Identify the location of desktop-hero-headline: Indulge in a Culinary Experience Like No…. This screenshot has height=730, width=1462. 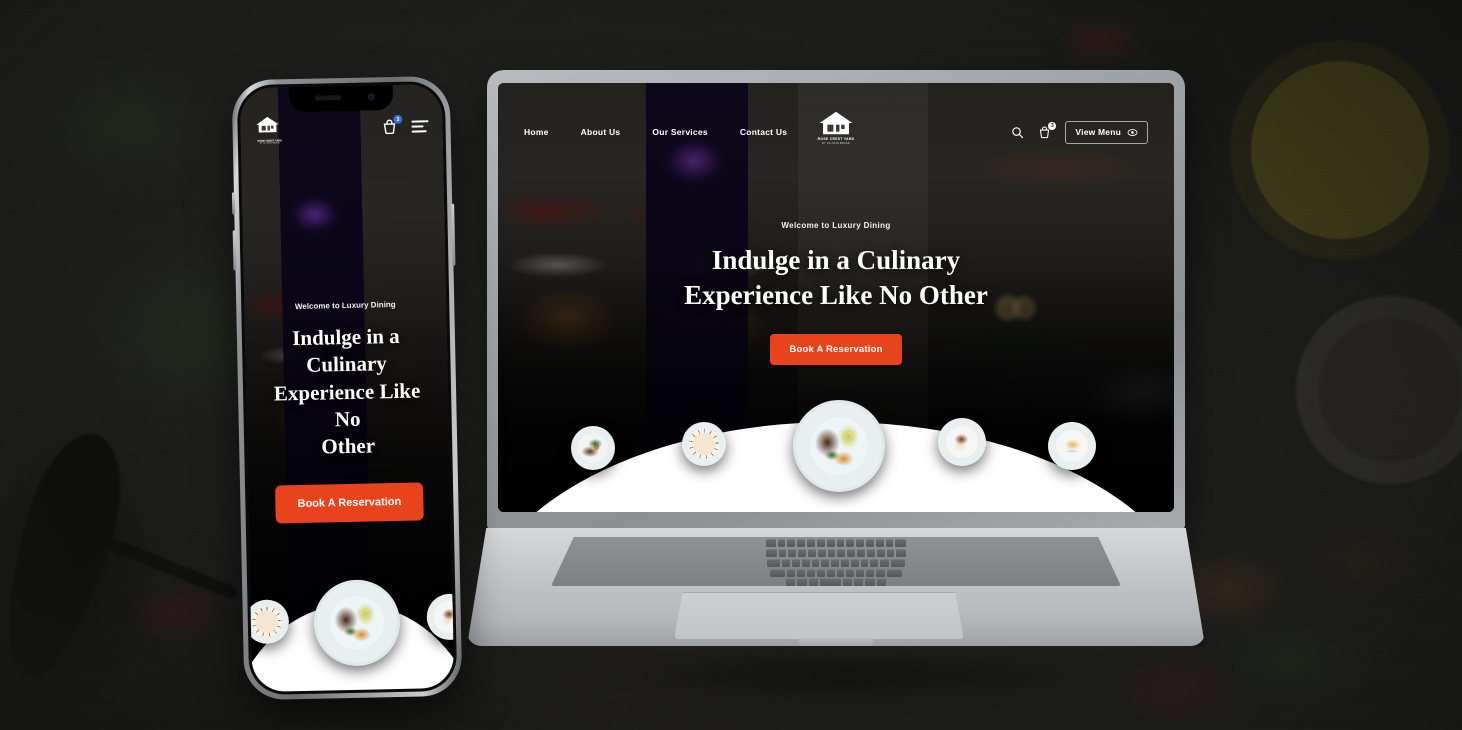
(836, 277).